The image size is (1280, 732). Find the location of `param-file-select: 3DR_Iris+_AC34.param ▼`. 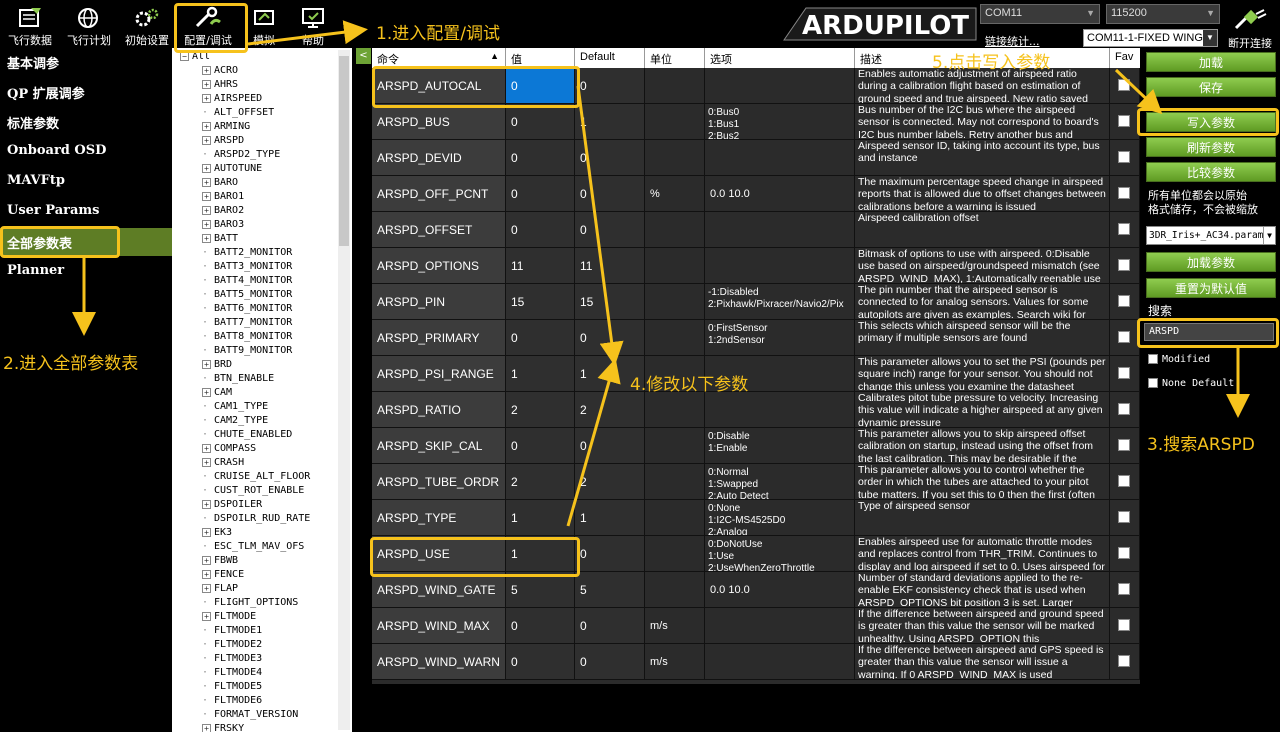

param-file-select: 3DR_Iris+_AC34.param ▼ is located at coordinates (1211, 235).